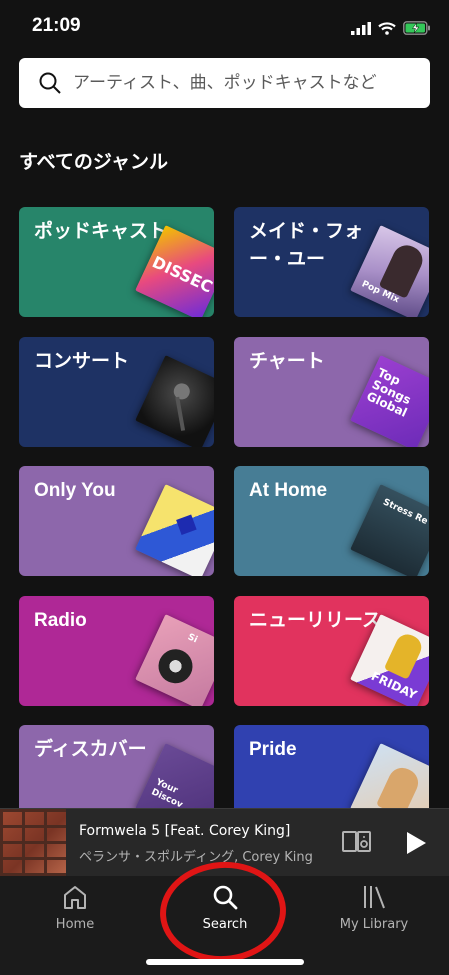 This screenshot has width=449, height=975. I want to click on track-title: Formwela 5 [Feat. Corey King], so click(185, 831).